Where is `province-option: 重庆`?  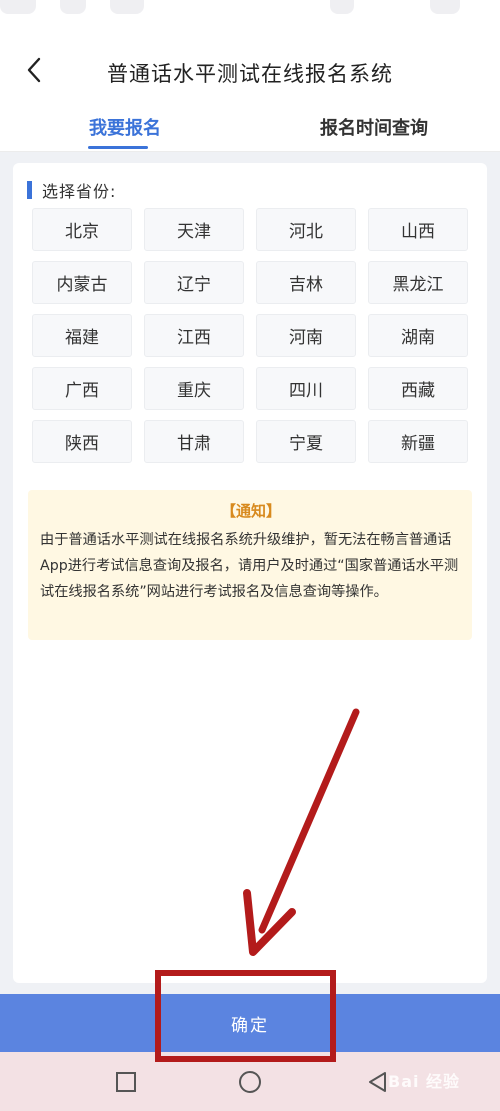
province-option: 重庆 is located at coordinates (194, 388).